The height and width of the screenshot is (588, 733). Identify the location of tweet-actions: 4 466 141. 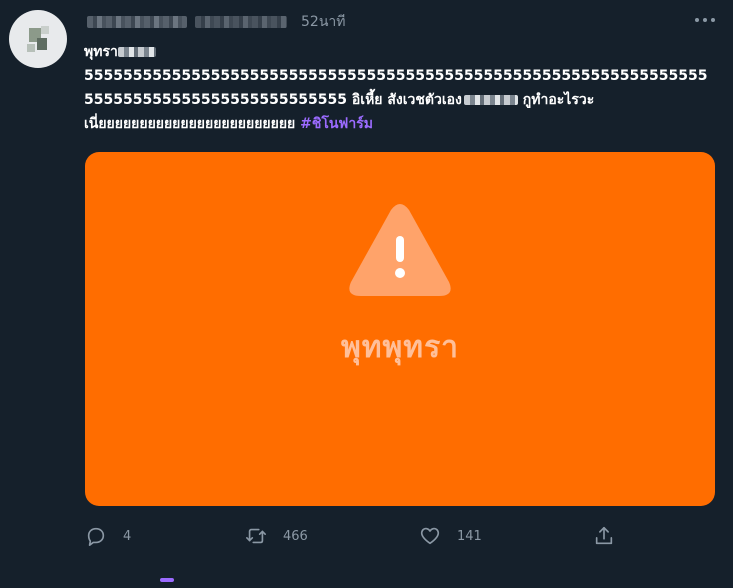
(400, 536).